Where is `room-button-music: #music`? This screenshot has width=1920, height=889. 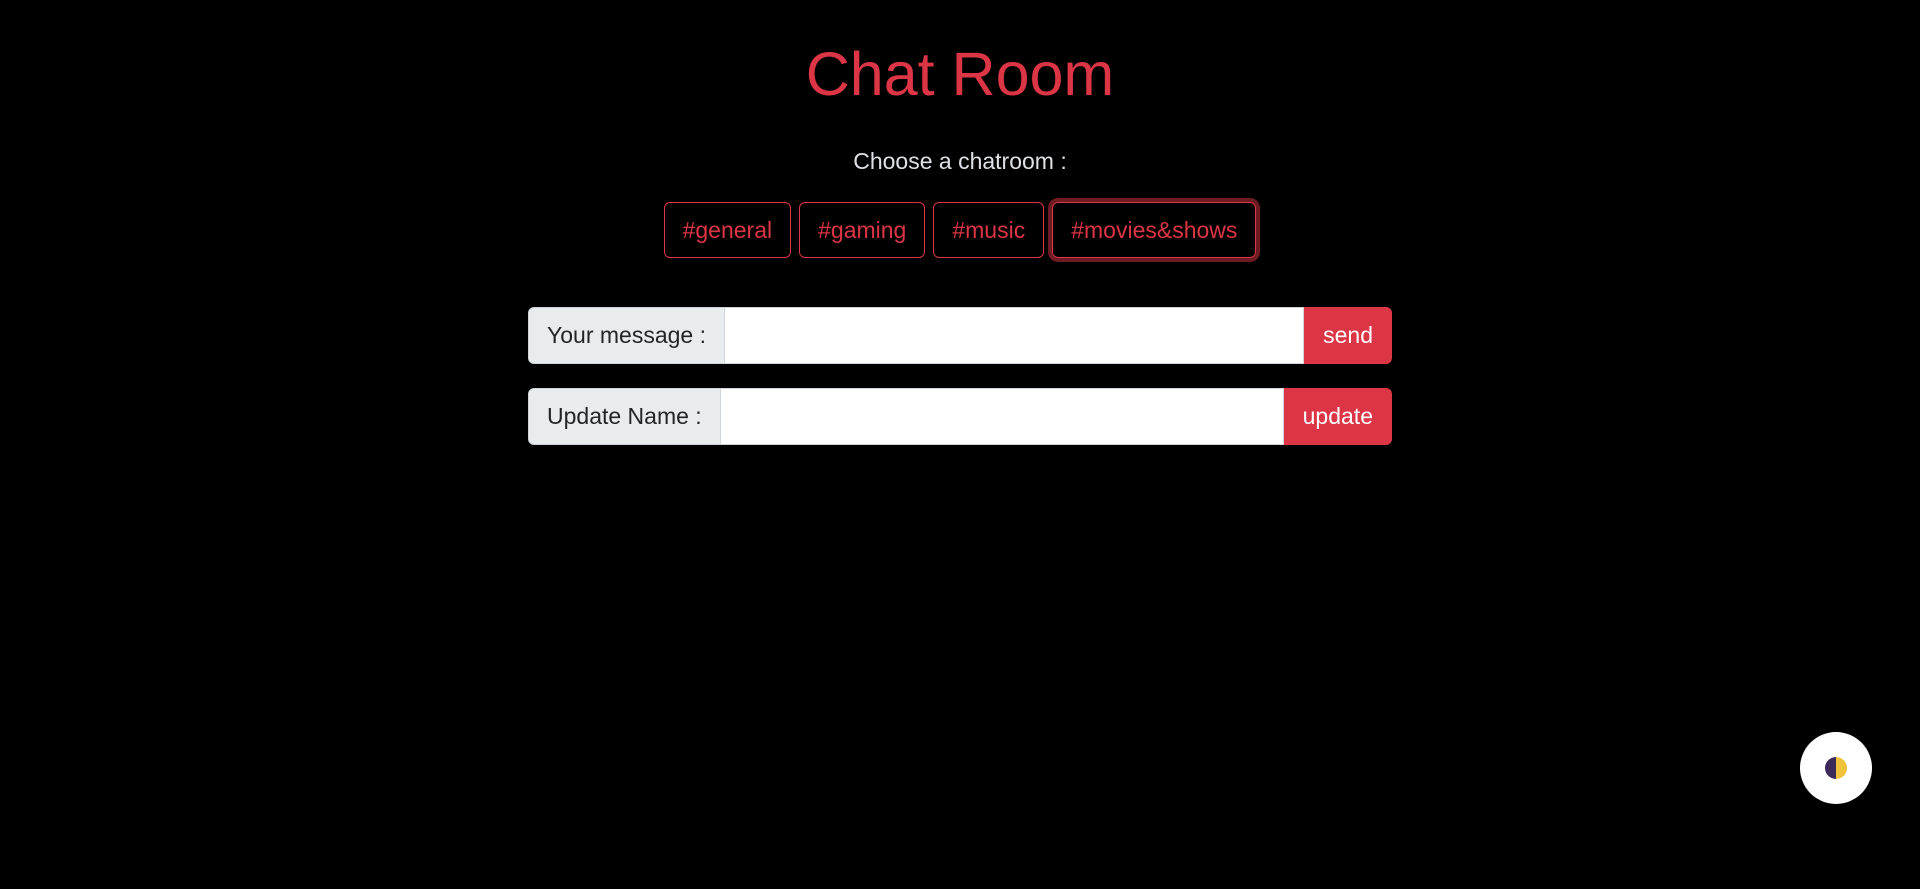 room-button-music: #music is located at coordinates (989, 230).